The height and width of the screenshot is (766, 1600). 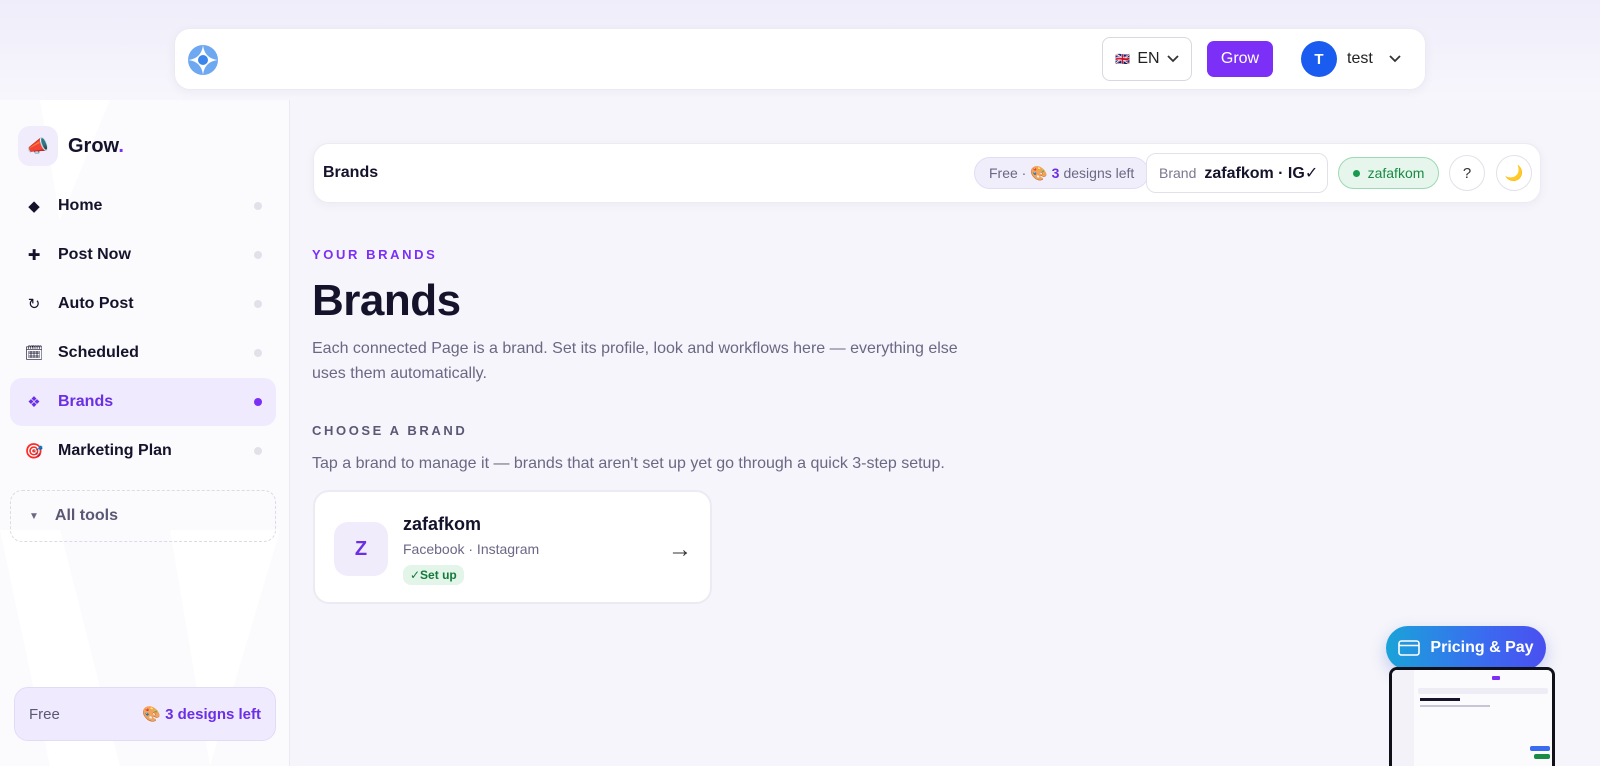 I want to click on sidebar-item-marketing-plan: 🎯 Marketing Plan, so click(x=143, y=451).